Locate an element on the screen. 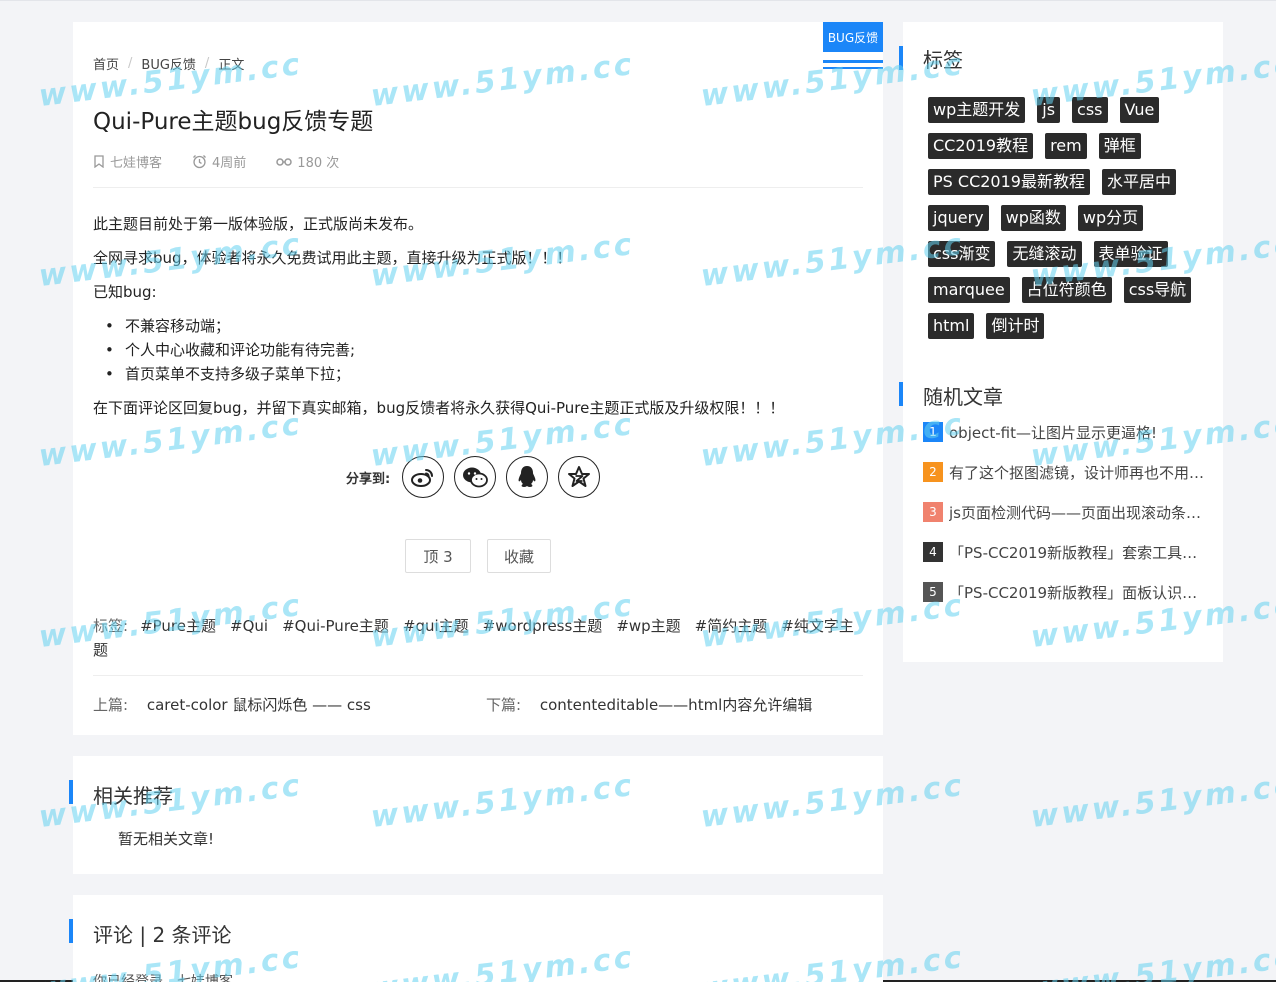 Image resolution: width=1276 pixels, height=982 pixels. random-post-item: 5 「PS-CC2019新版教程」面板认识与设置 is located at coordinates (1065, 592).